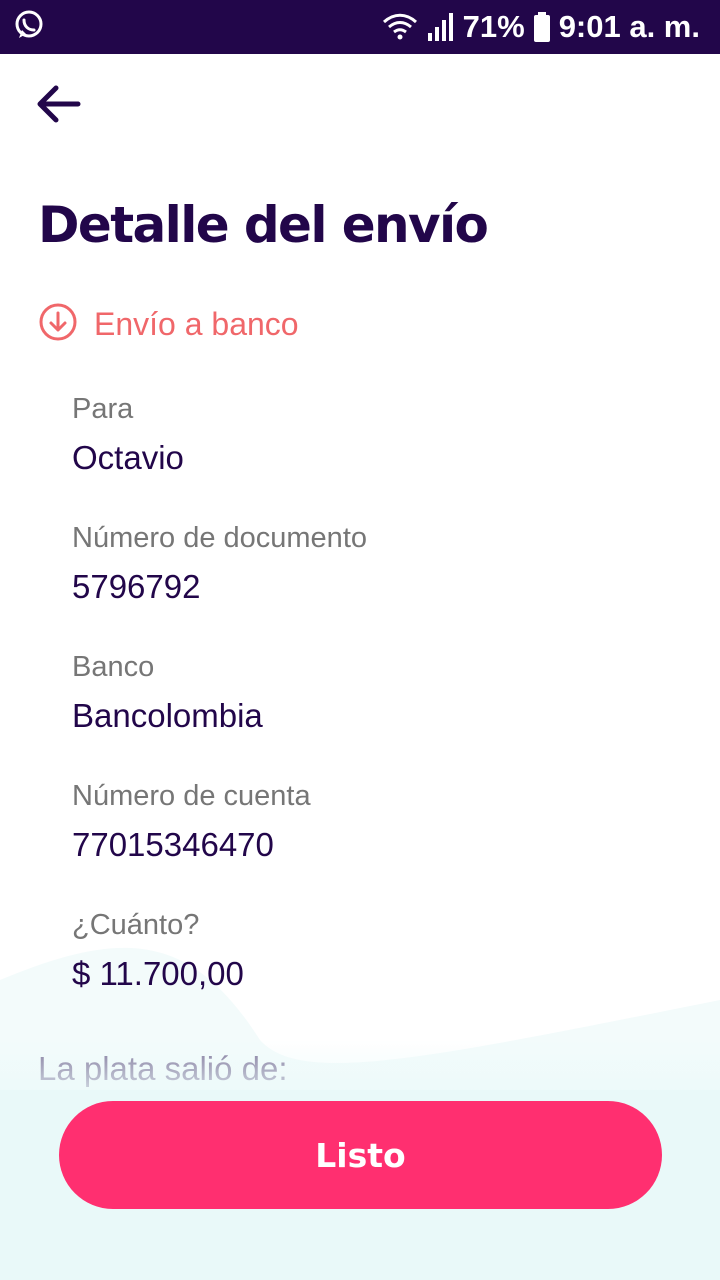  Describe the element at coordinates (196, 323) in the screenshot. I see `transfer-type-label: Envío a banco` at that location.